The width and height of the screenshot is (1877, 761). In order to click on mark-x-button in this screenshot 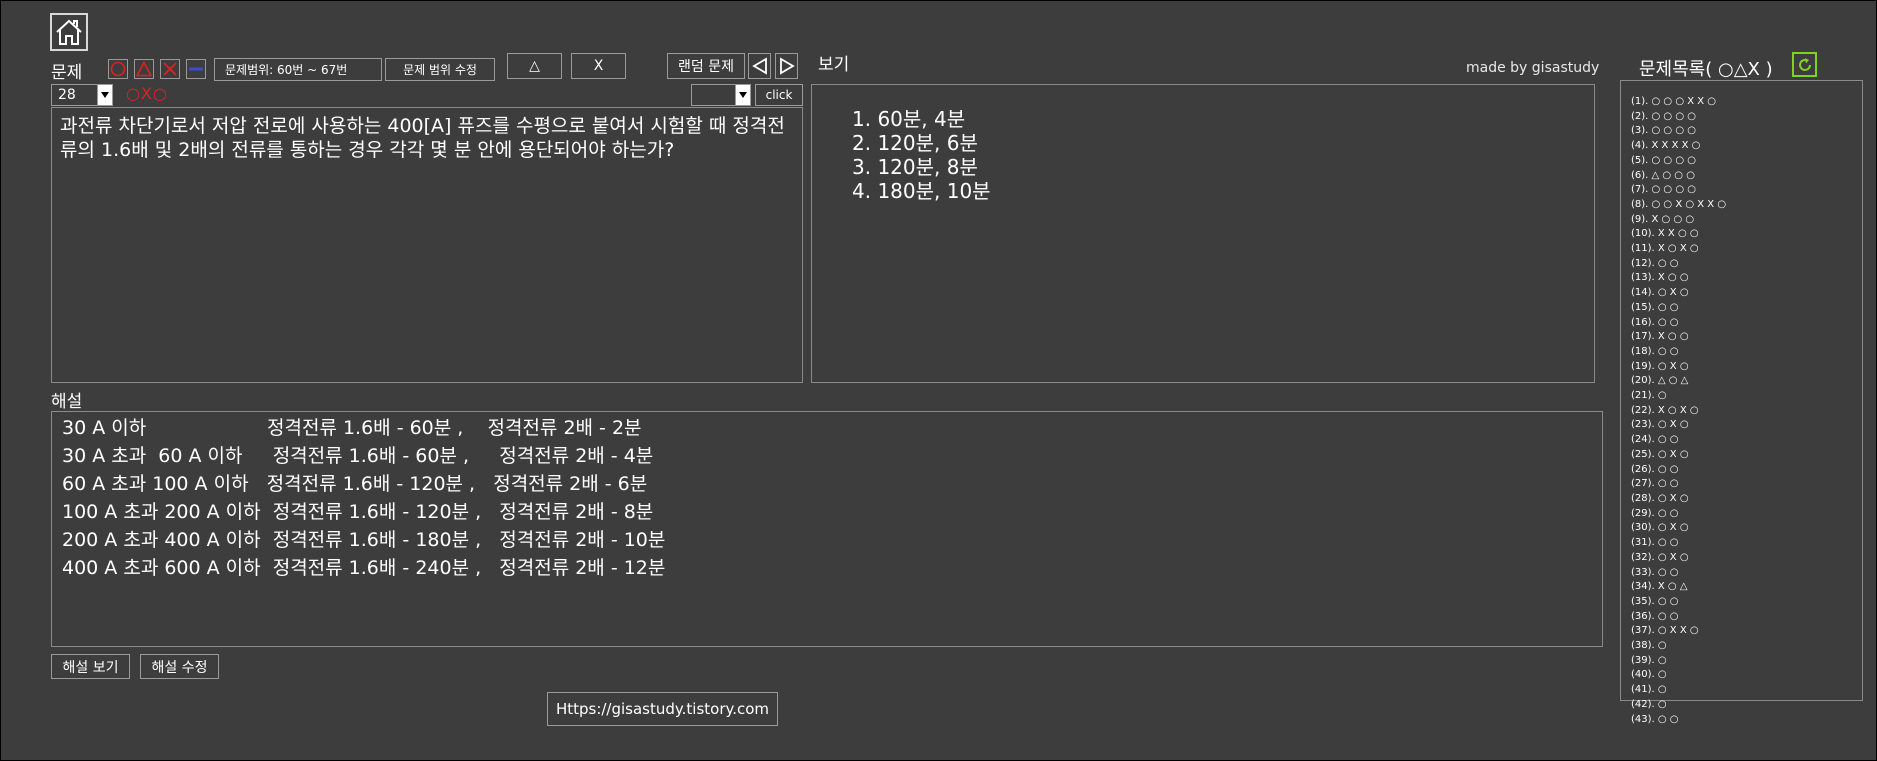, I will do `click(170, 69)`.